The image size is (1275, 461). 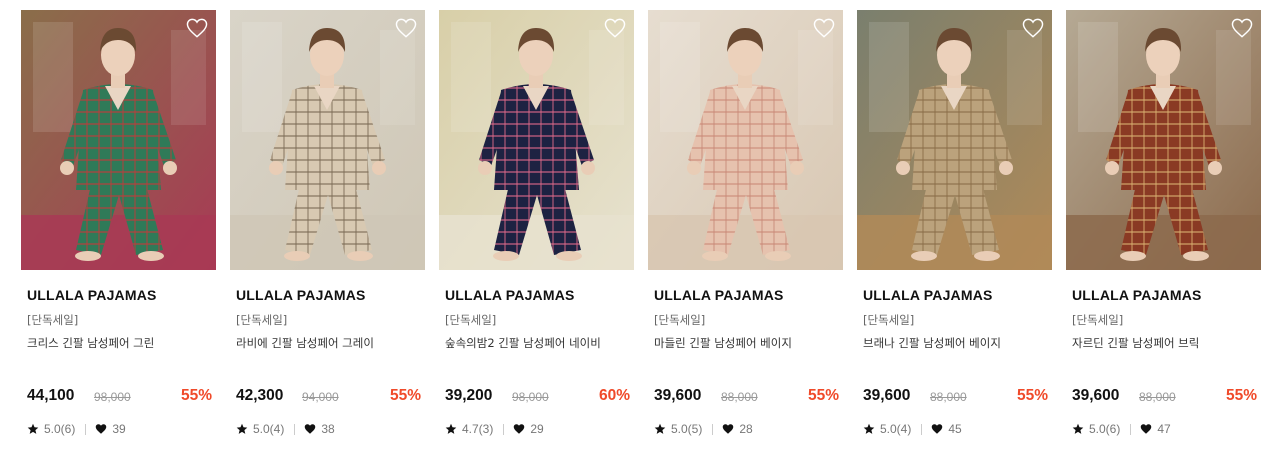 I want to click on product-meta: 5.0(6) 47, so click(x=1121, y=429).